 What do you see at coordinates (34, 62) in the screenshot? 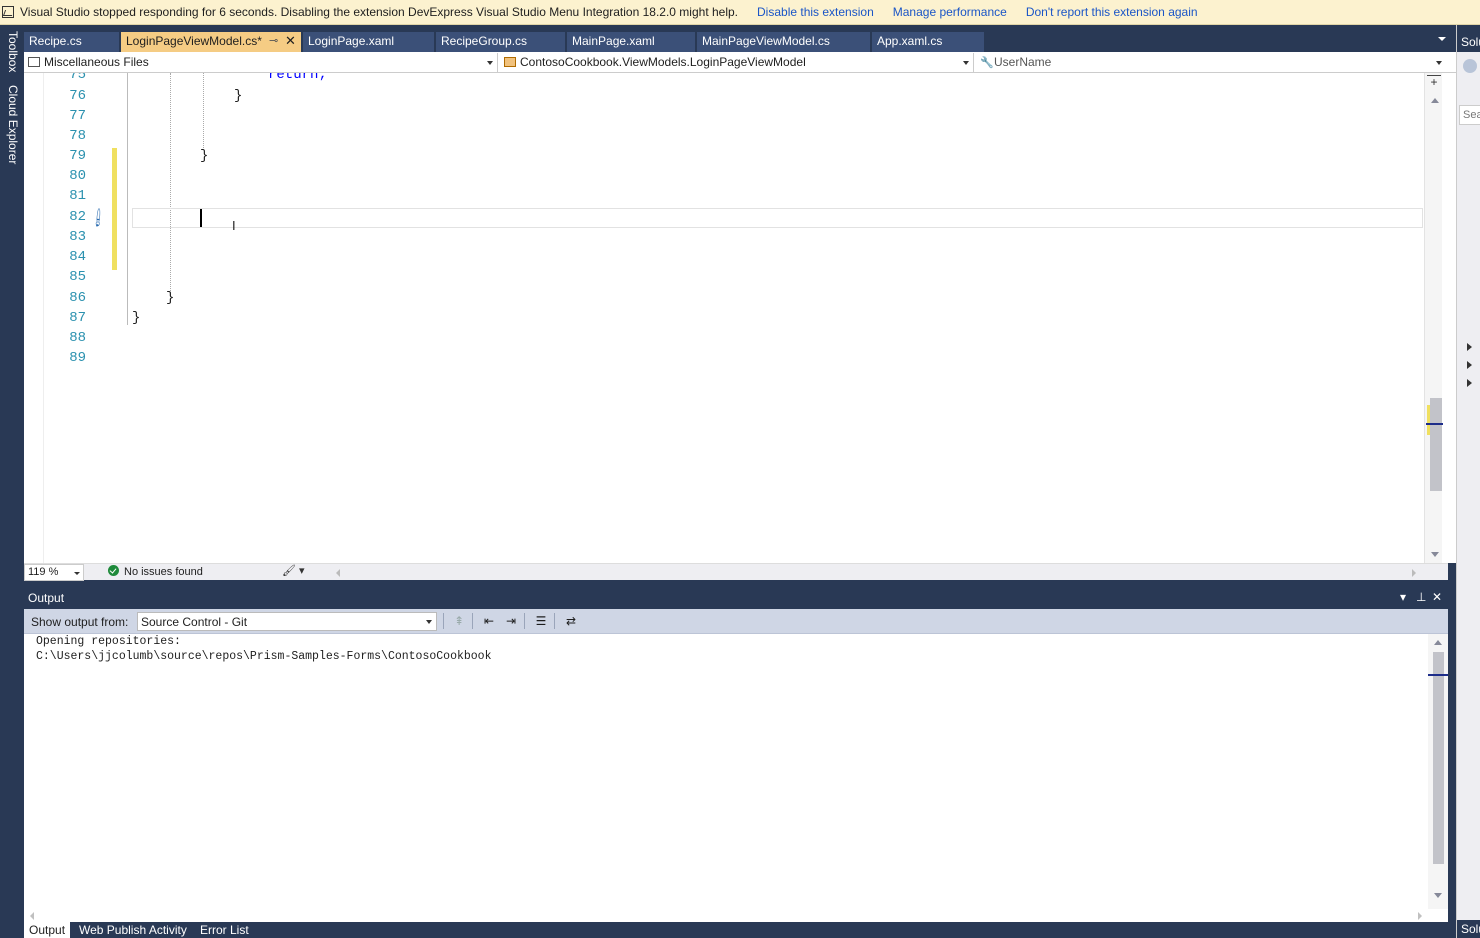
I see `file-icon` at bounding box center [34, 62].